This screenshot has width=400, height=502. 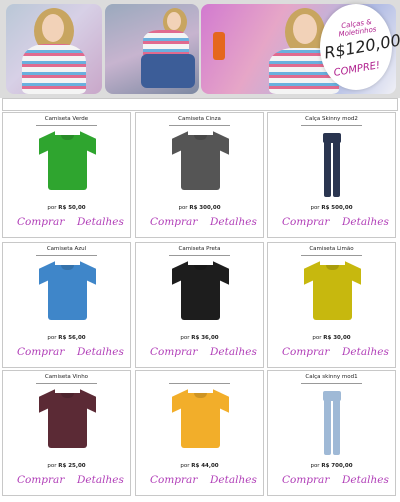 I want to click on product-name: Camiseta Vinho, so click(x=66, y=377).